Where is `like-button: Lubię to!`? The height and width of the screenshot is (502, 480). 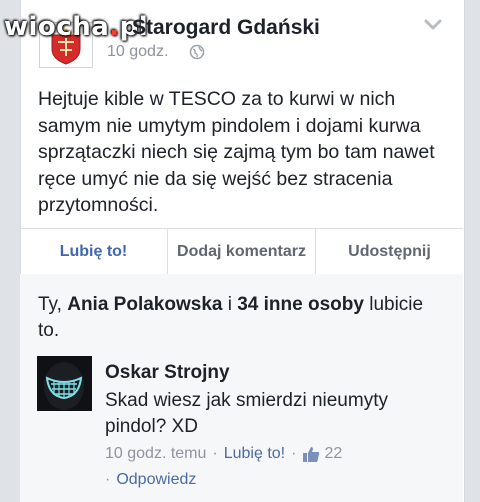 like-button: Lubię to! is located at coordinates (94, 251).